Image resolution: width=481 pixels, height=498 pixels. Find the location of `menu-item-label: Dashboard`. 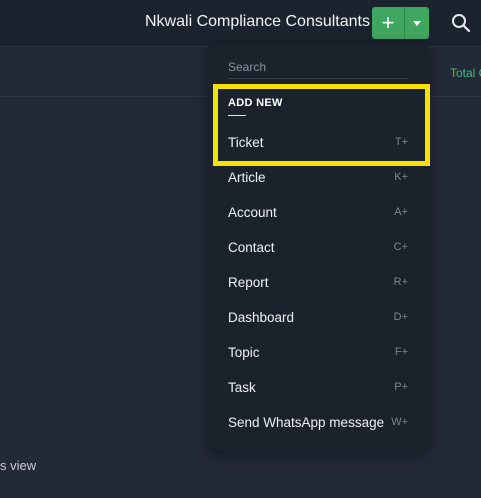

menu-item-label: Dashboard is located at coordinates (261, 317).